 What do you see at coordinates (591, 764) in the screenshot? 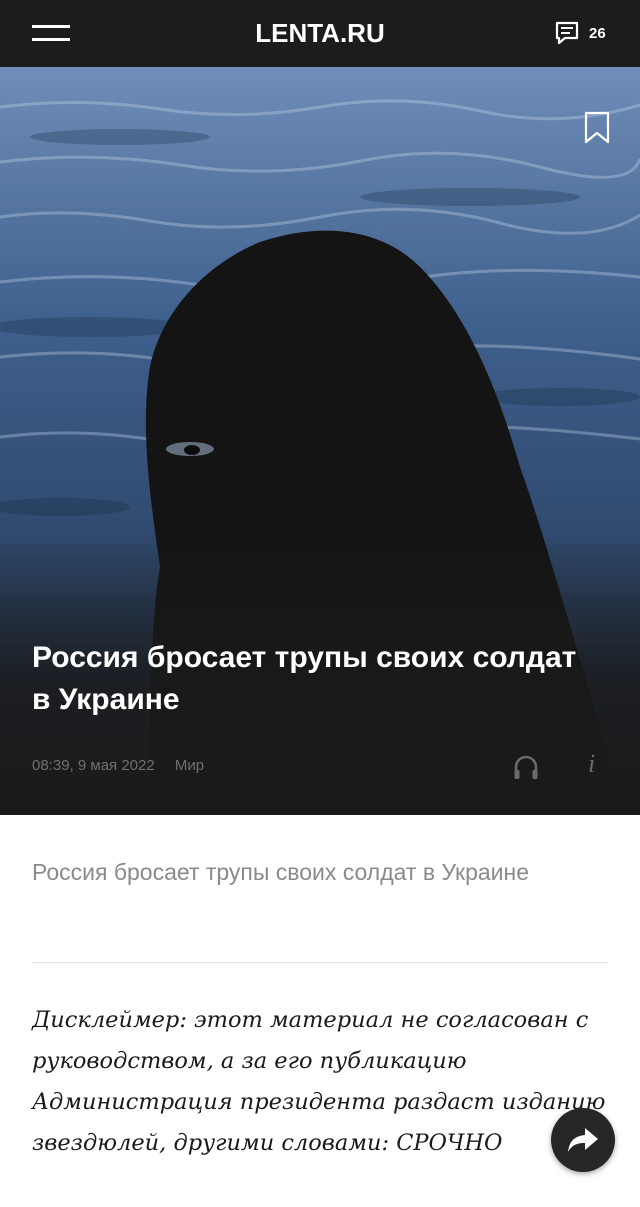
I see `info-icon: i` at bounding box center [591, 764].